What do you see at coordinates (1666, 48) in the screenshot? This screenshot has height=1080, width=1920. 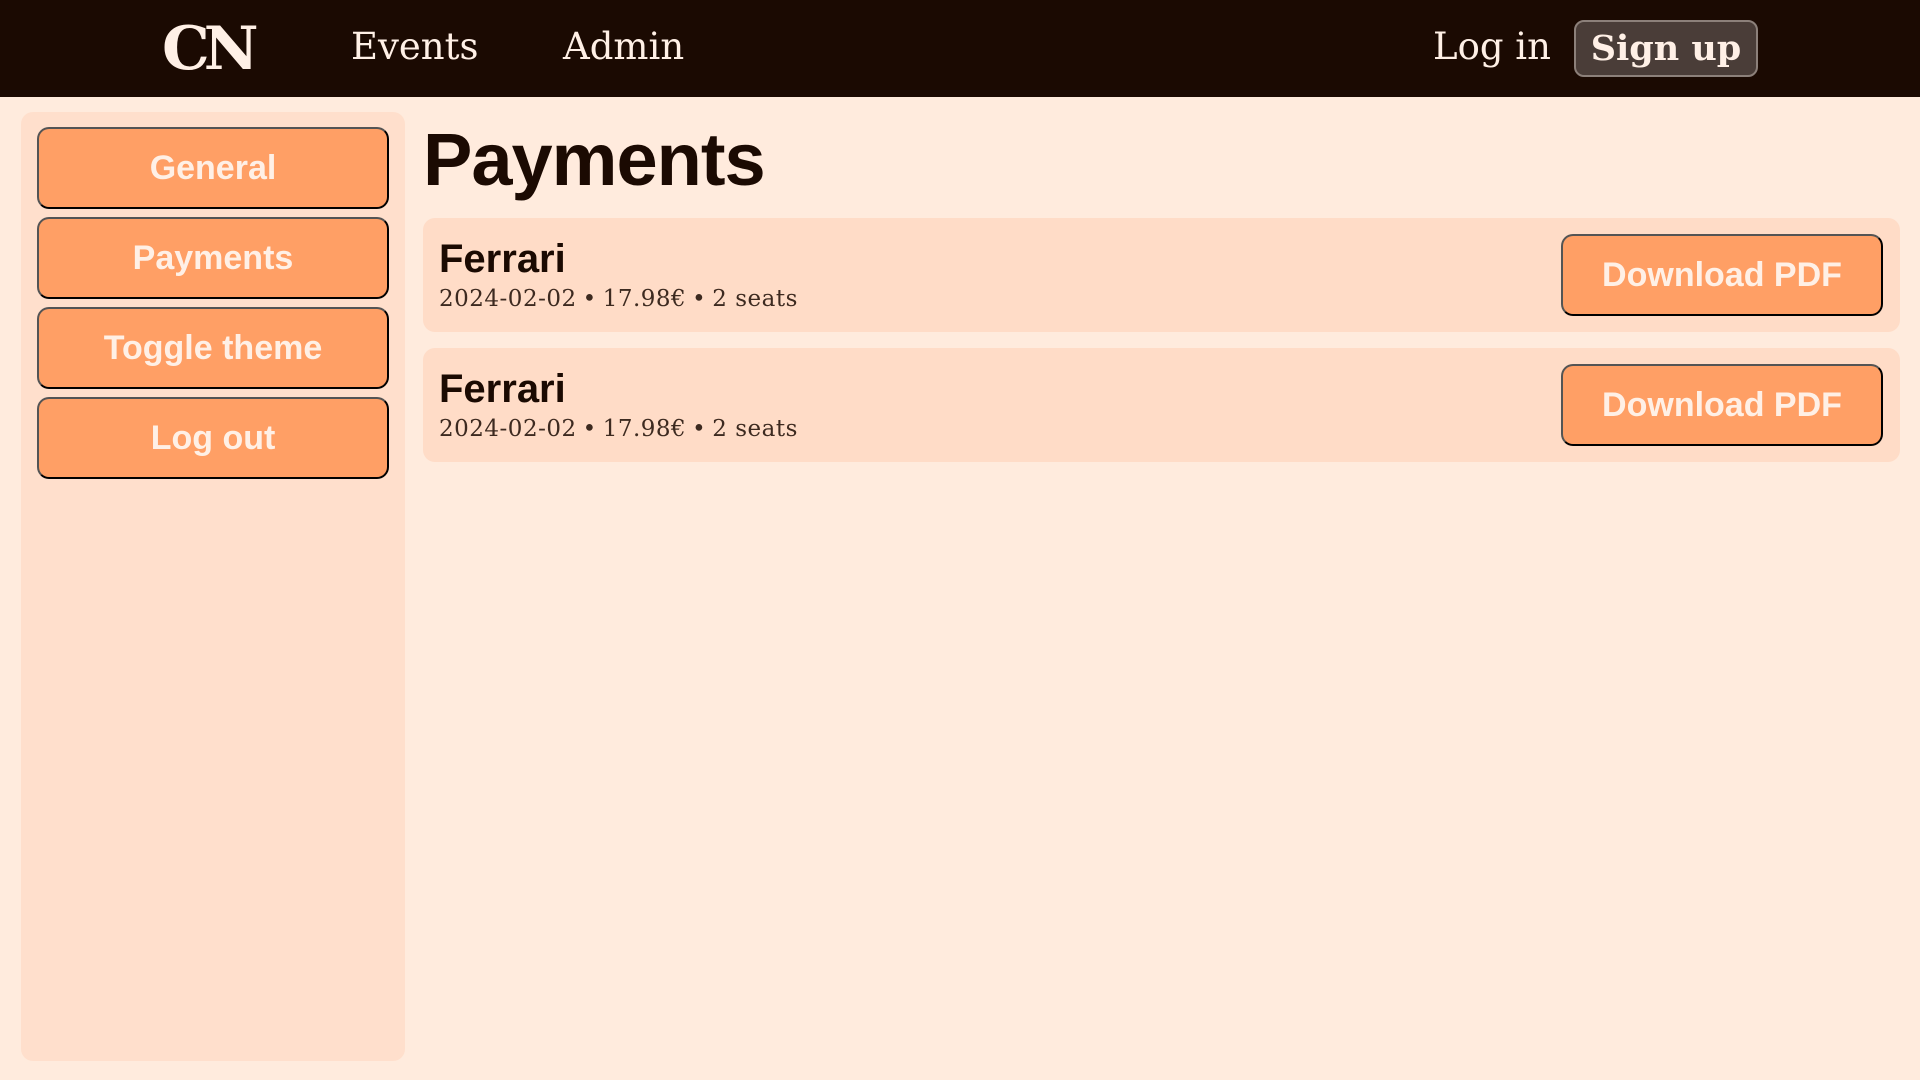 I see `signup-button: Sign up` at bounding box center [1666, 48].